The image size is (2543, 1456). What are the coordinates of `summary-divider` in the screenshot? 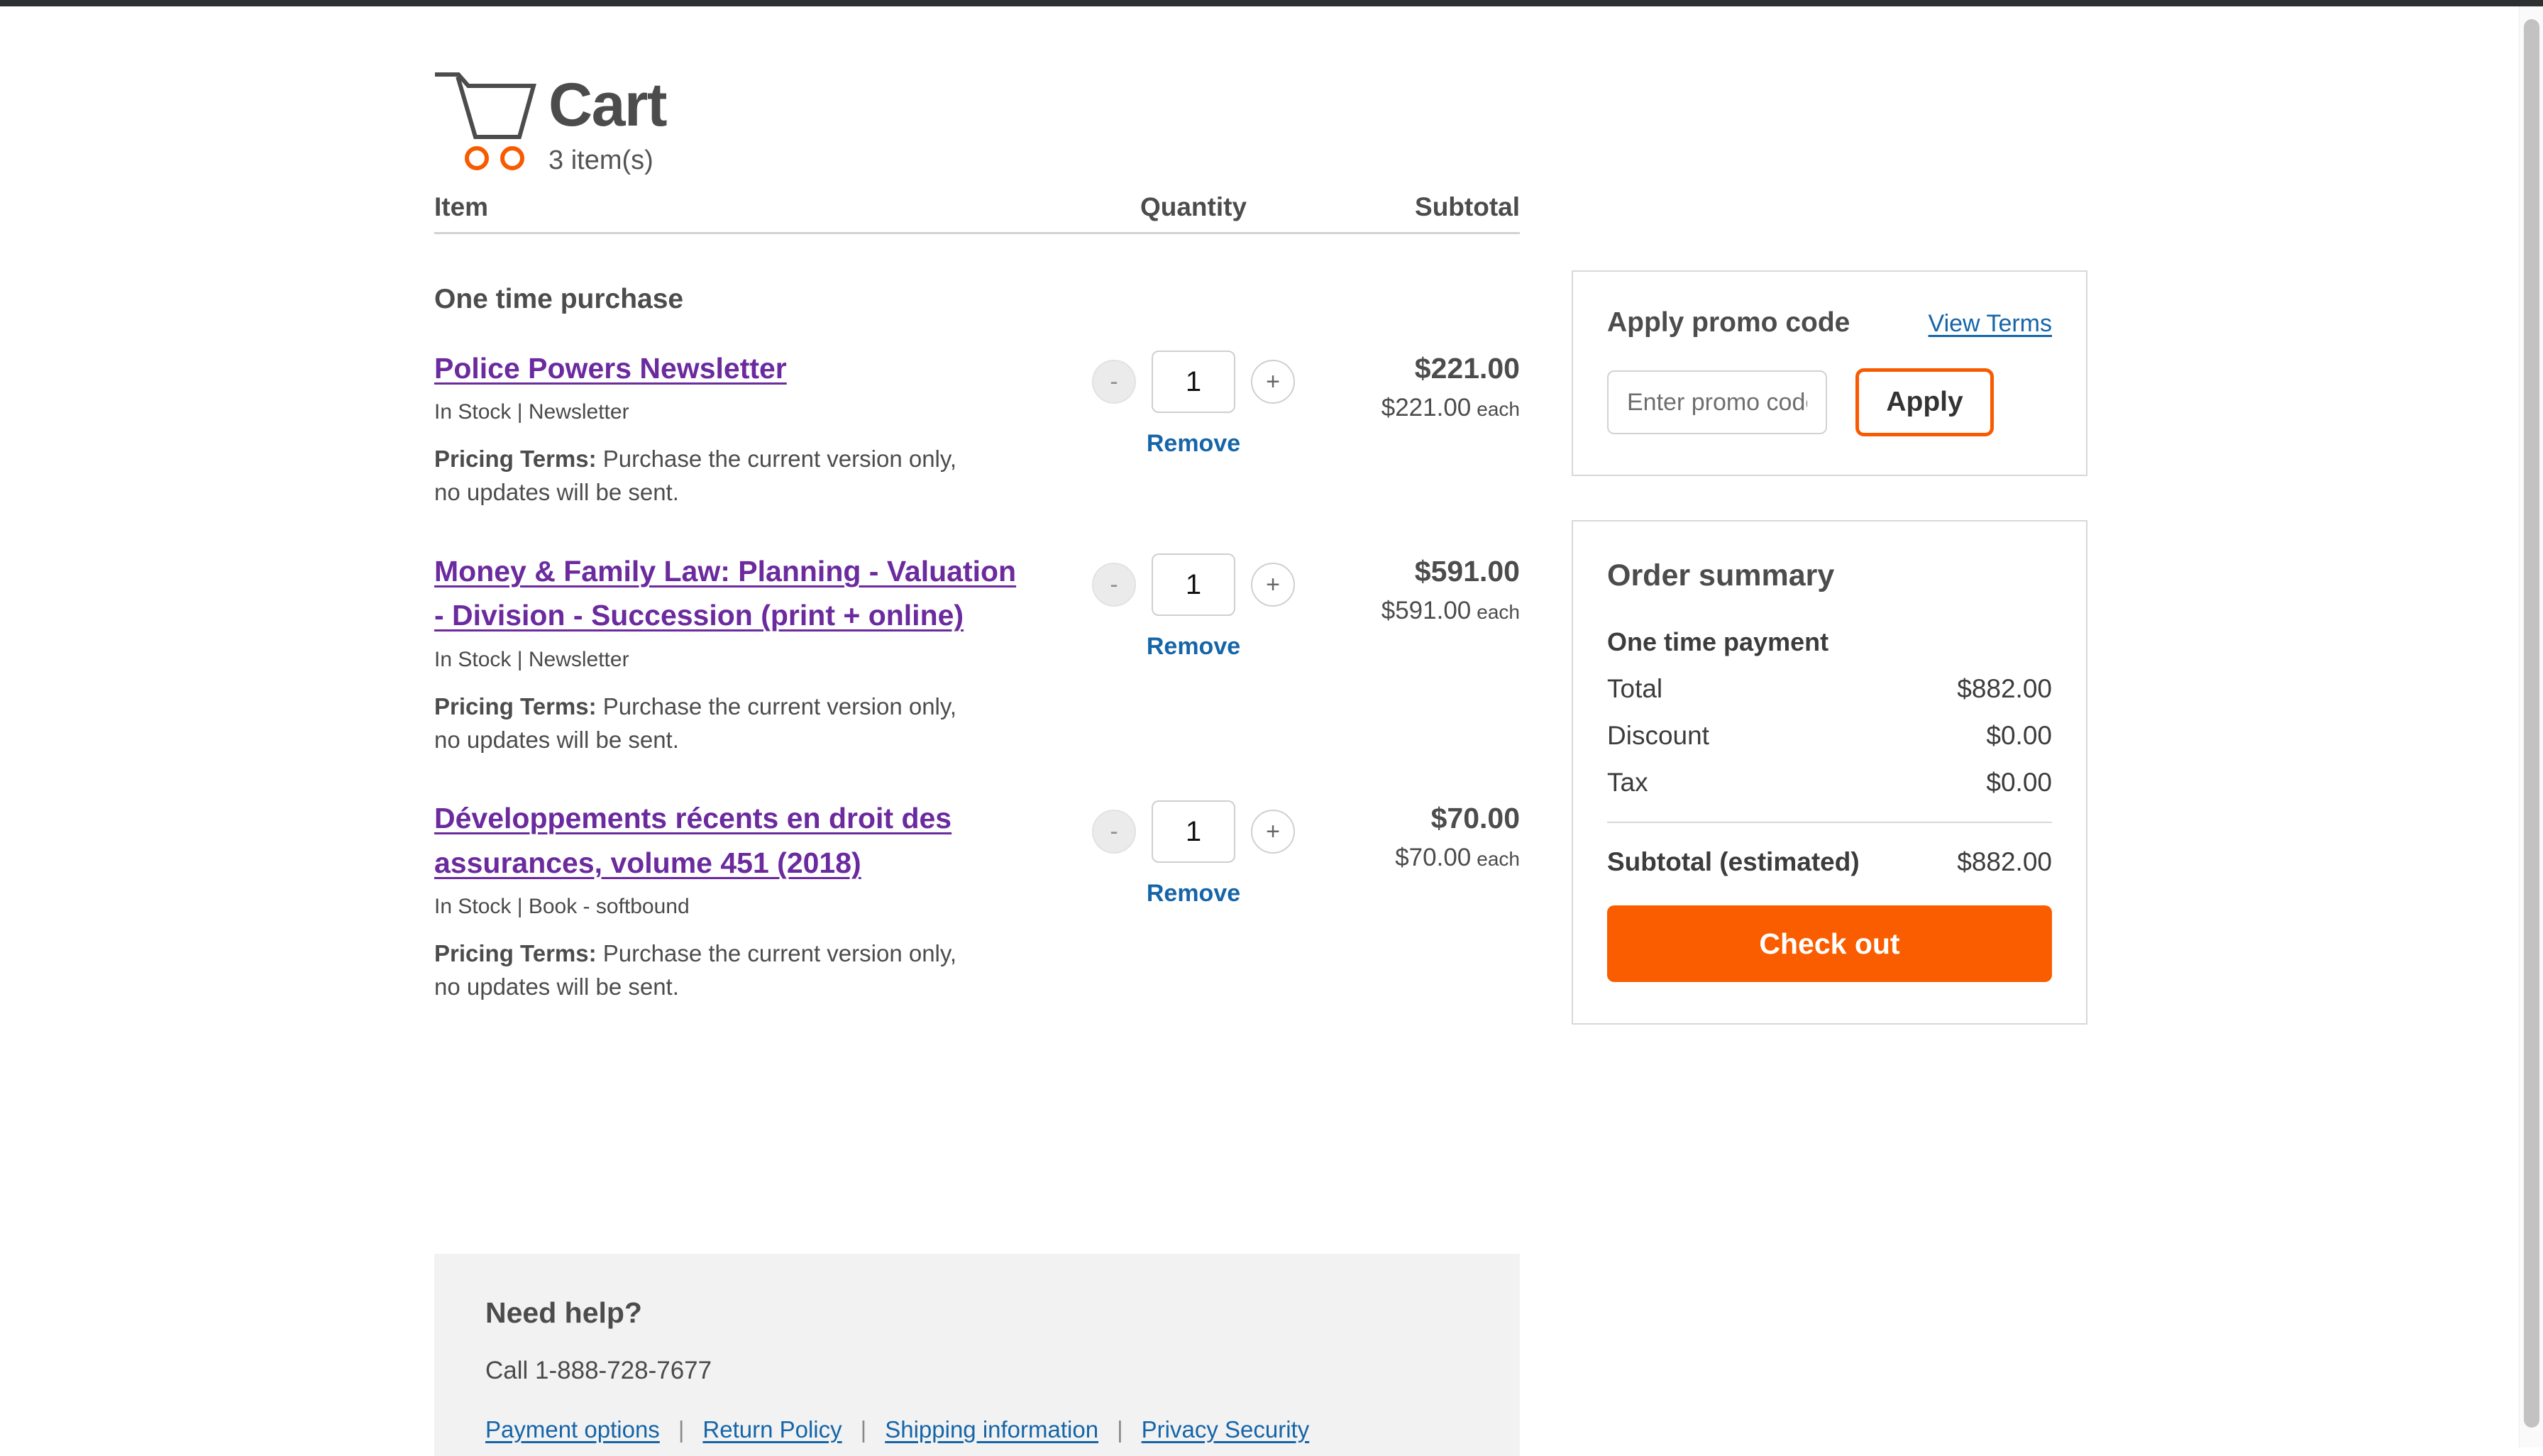 It's located at (1829, 822).